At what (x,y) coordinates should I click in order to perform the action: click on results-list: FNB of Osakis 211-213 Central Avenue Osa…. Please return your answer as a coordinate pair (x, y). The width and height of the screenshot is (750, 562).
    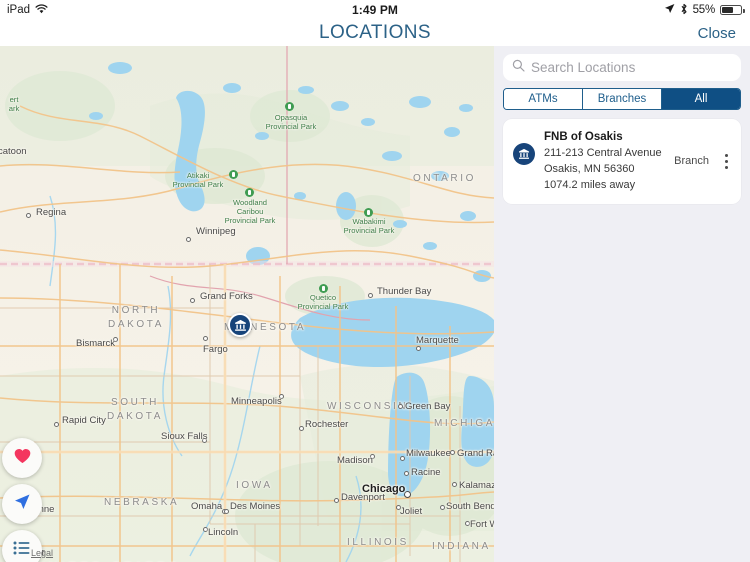
    Looking at the image, I should click on (622, 157).